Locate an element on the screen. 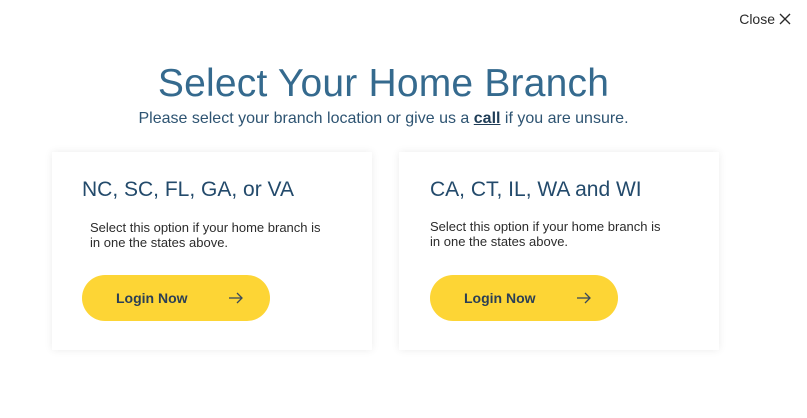  subtitle-text-after: if you are unsure. is located at coordinates (564, 118).